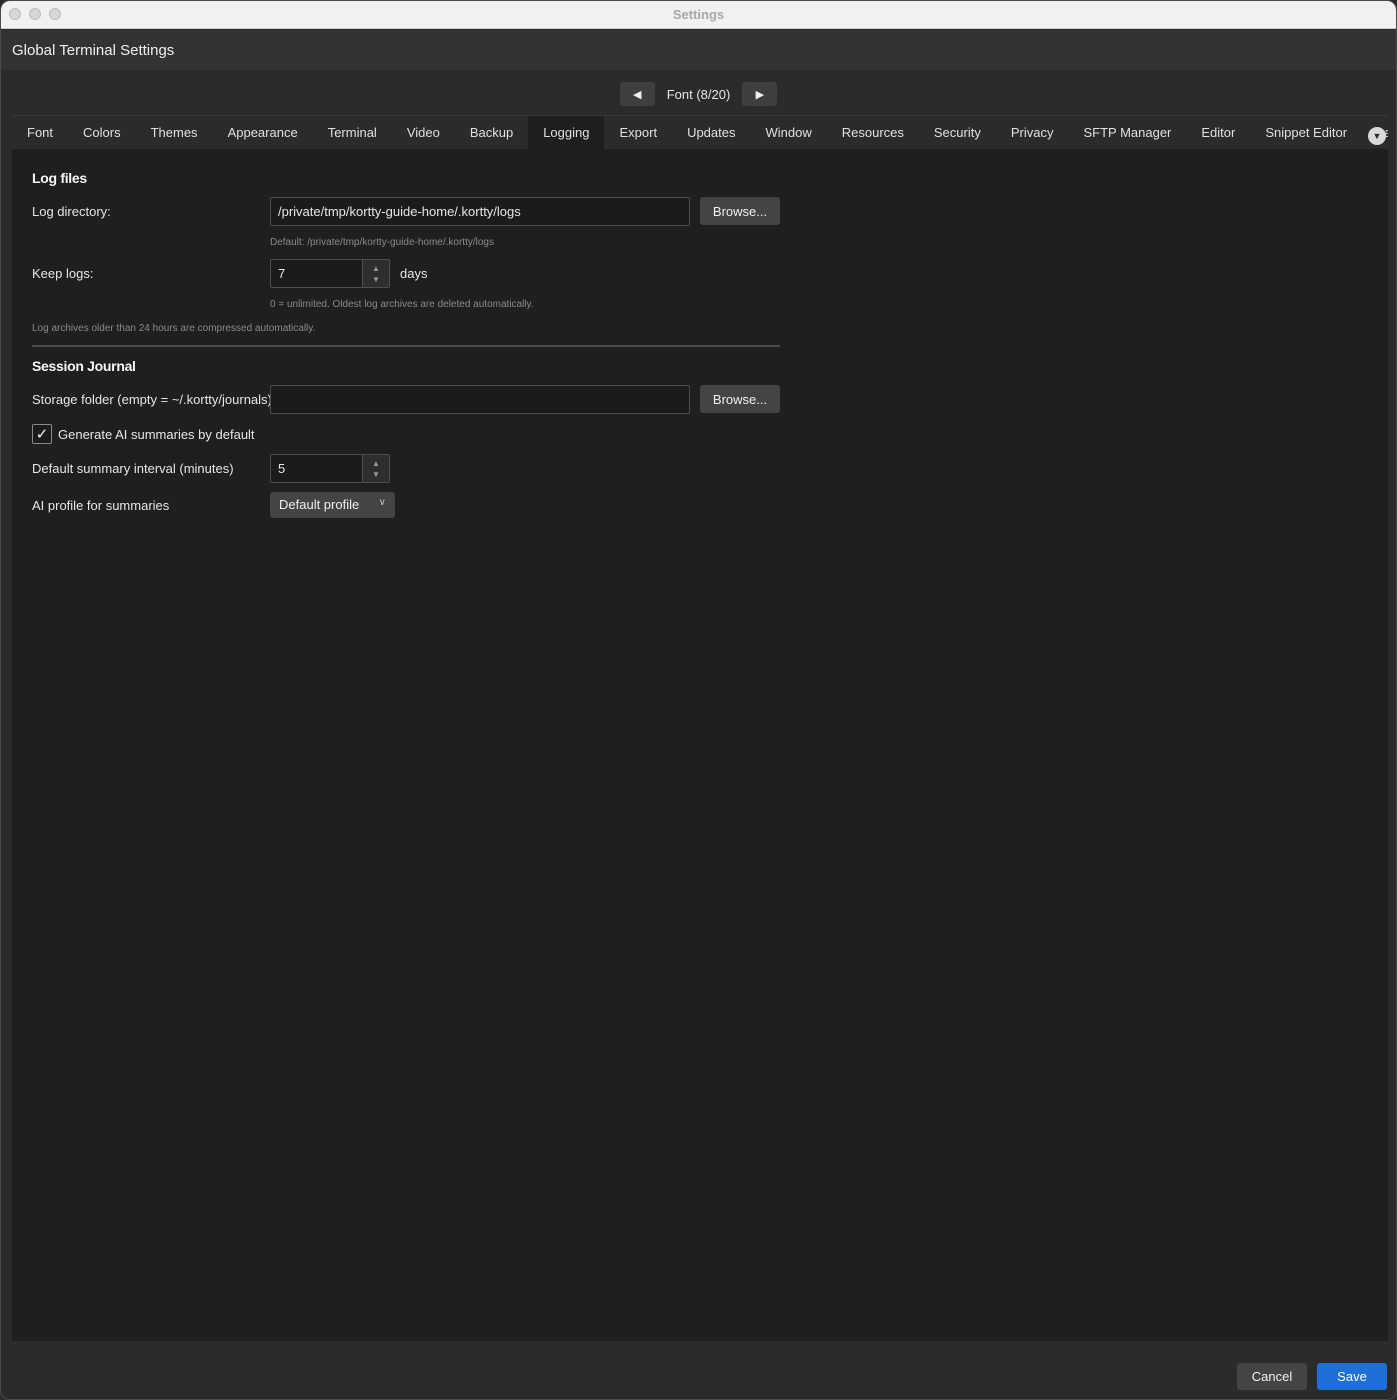  I want to click on keep-logs-stepper: 7 ▲ ▼, so click(330, 273).